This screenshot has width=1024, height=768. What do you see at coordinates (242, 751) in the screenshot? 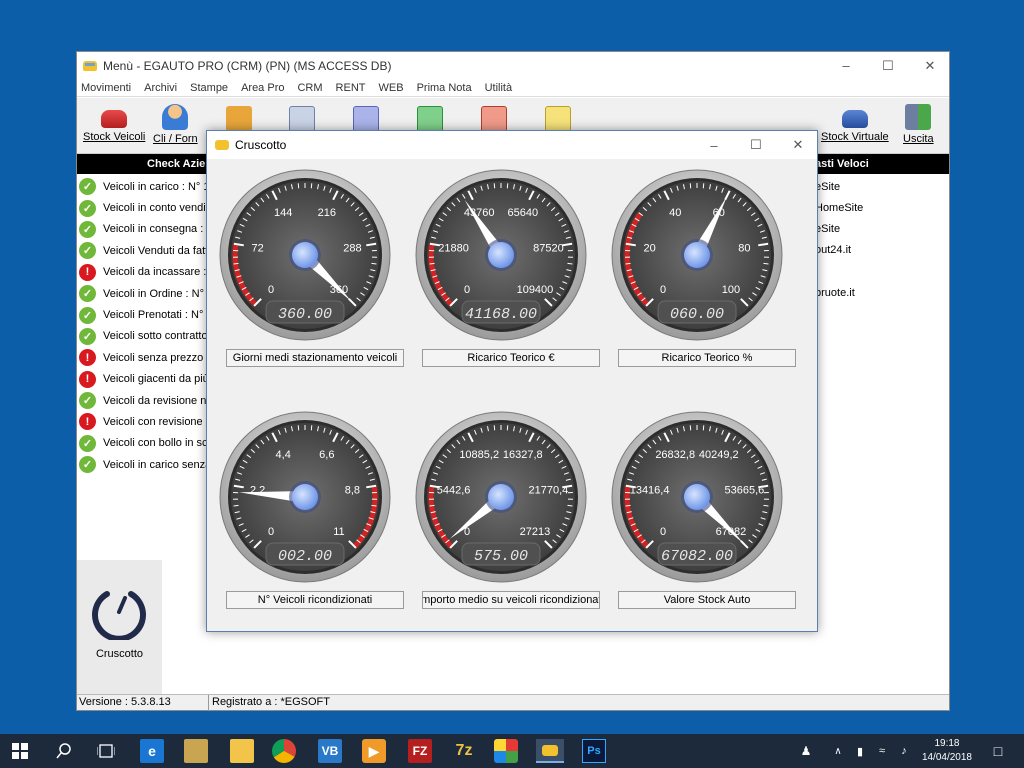
I see `file-explorer-icon` at bounding box center [242, 751].